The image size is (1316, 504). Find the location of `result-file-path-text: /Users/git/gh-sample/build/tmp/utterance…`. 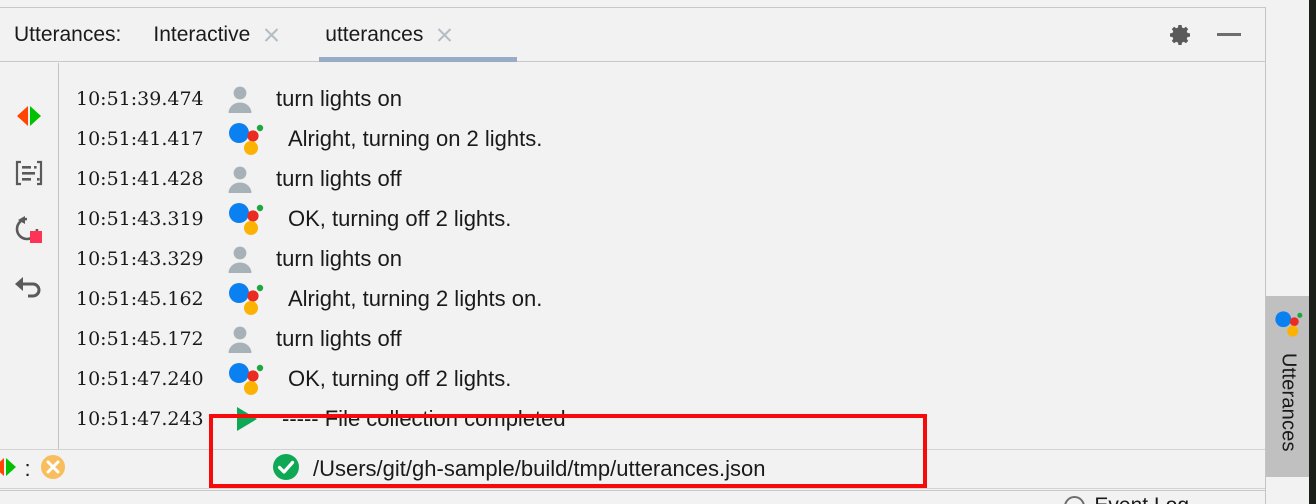

result-file-path-text: /Users/git/gh-sample/build/tmp/utterance… is located at coordinates (539, 468).